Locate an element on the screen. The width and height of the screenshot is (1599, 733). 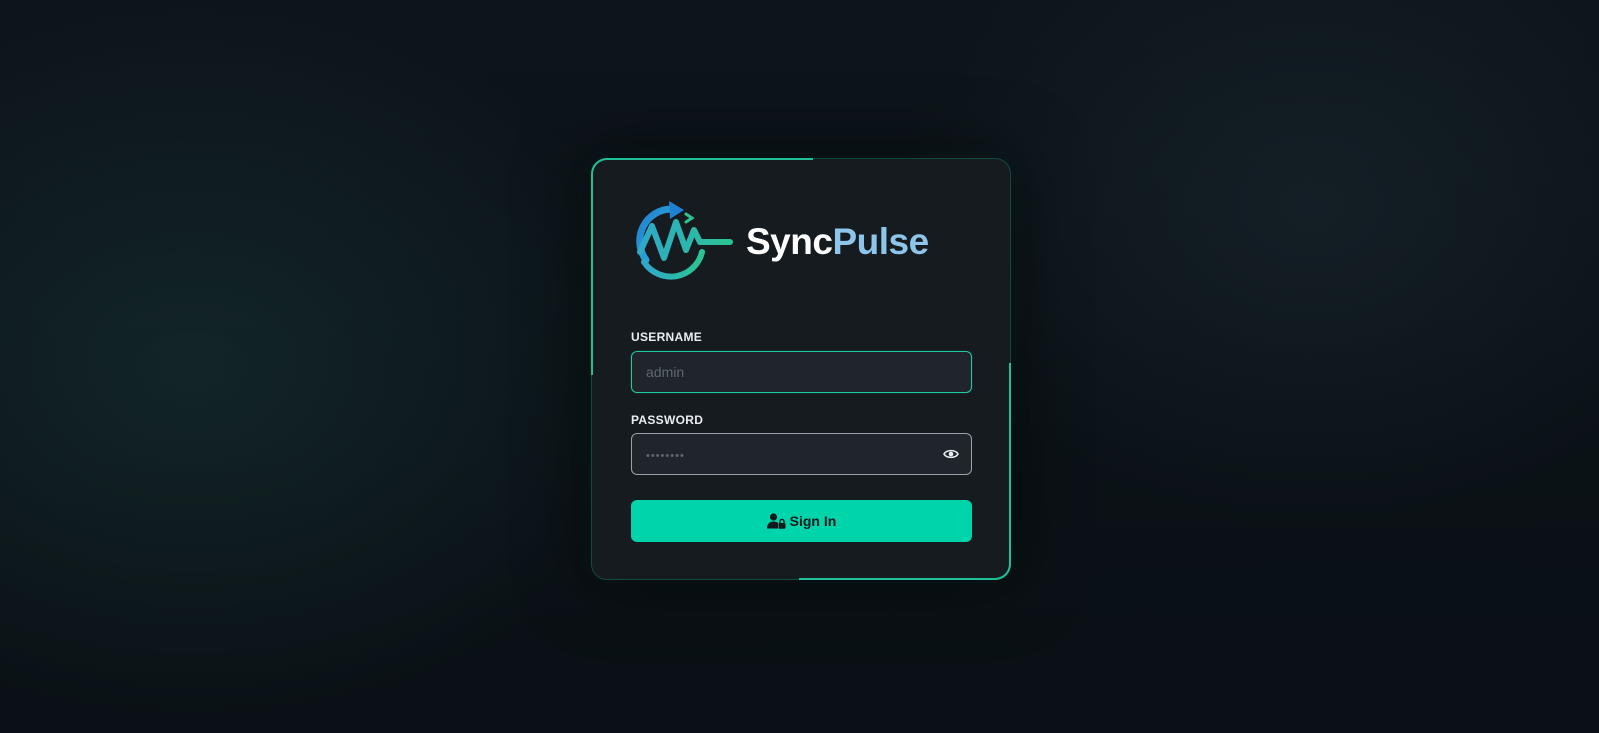
password-field is located at coordinates (801, 454).